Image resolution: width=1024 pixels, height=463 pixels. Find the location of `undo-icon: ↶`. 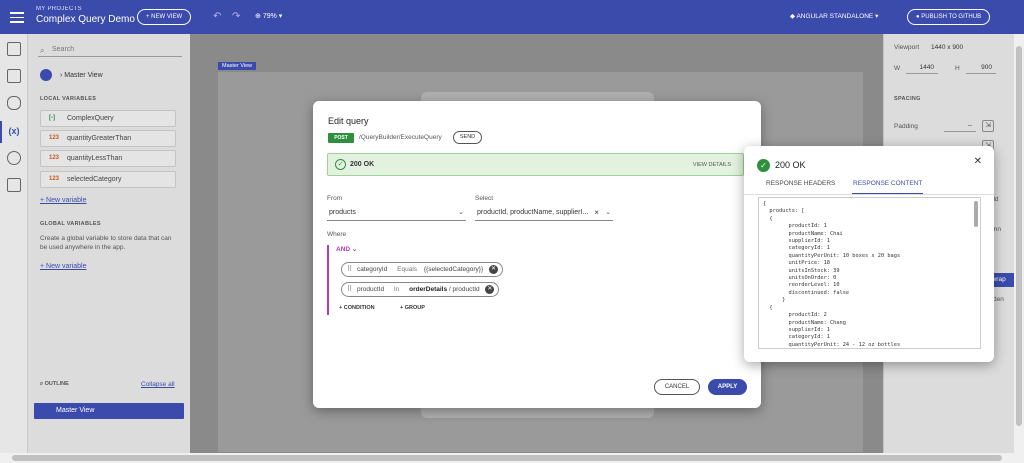

undo-icon: ↶ is located at coordinates (217, 16).